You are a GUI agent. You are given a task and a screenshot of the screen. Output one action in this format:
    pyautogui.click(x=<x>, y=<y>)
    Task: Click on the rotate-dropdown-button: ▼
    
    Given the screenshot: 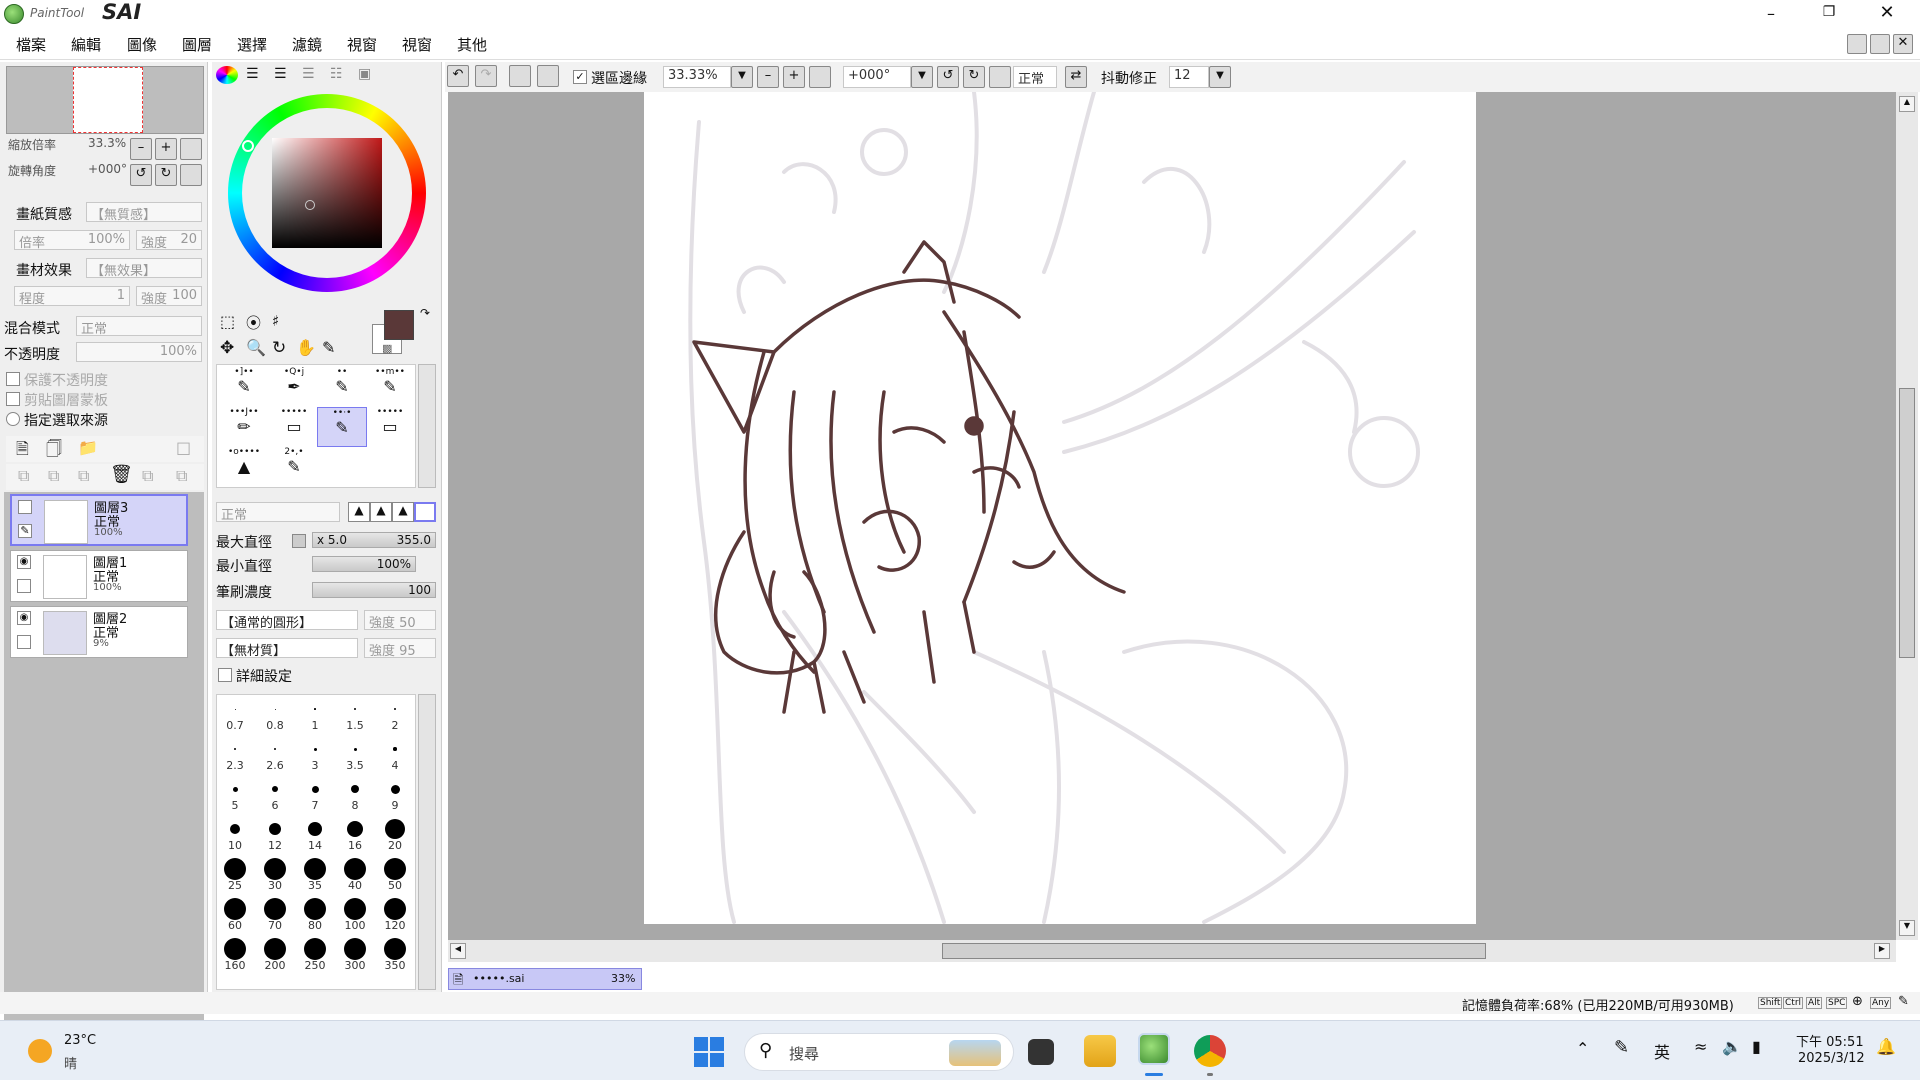 What is the action you would take?
    pyautogui.click(x=922, y=77)
    